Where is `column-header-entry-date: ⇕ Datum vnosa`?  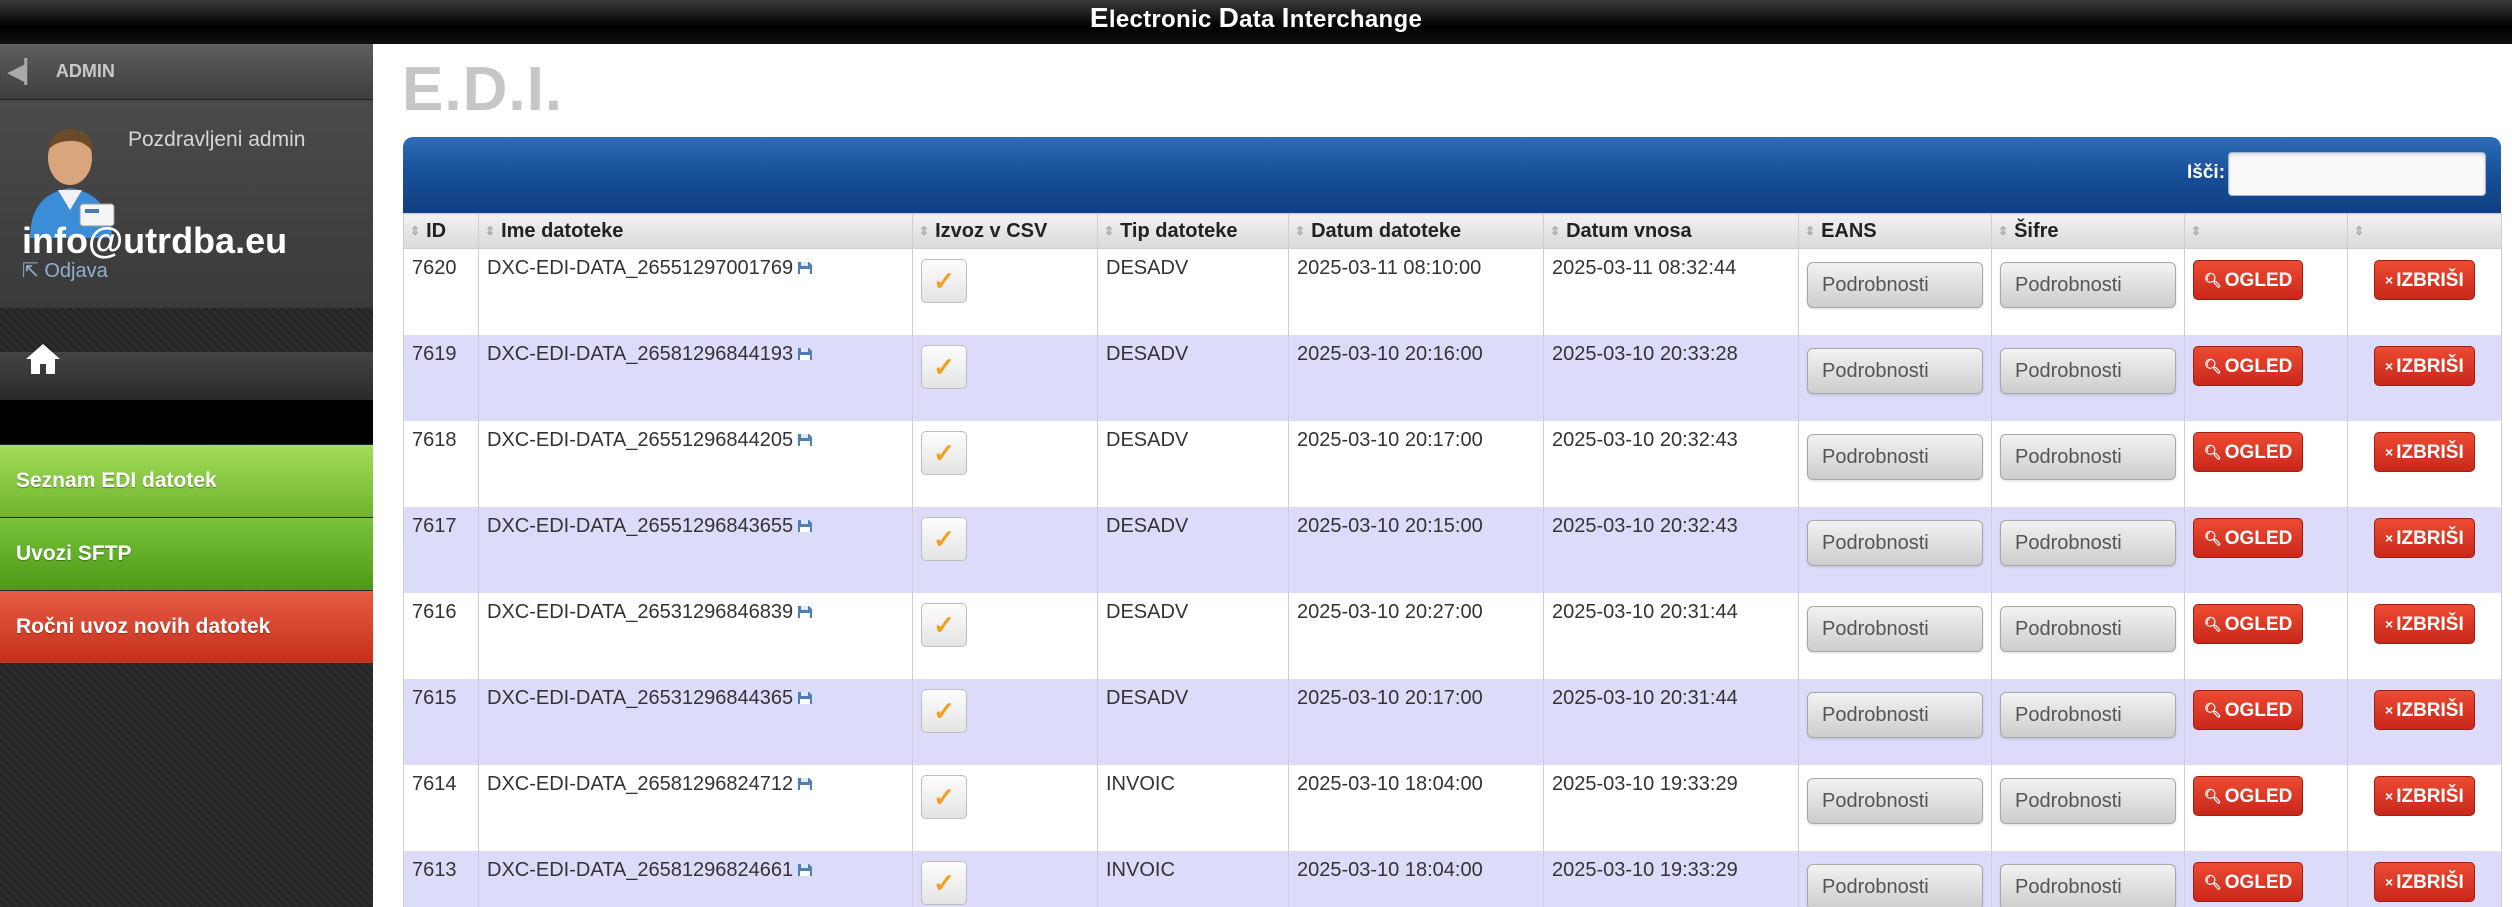
column-header-entry-date: ⇕ Datum vnosa is located at coordinates (1671, 231).